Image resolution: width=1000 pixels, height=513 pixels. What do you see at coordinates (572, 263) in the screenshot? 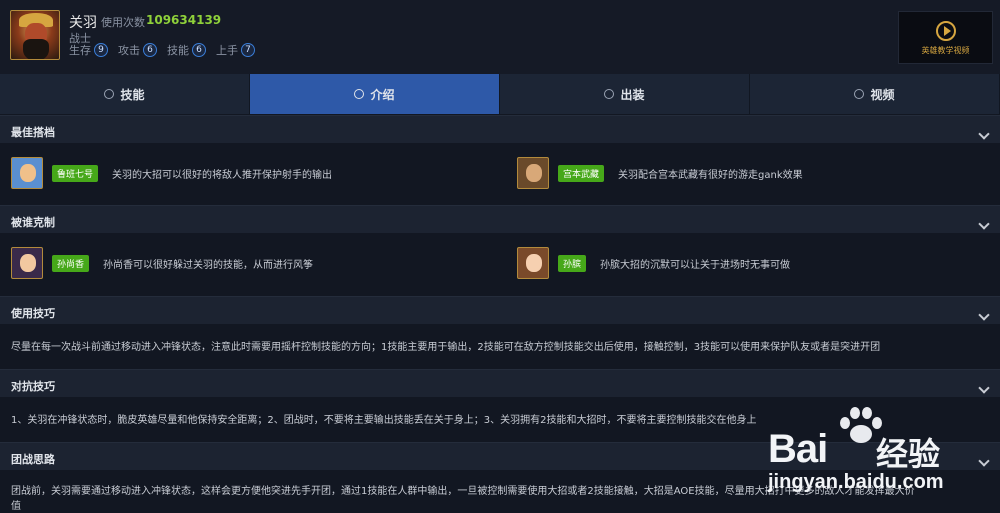
I see `hero-badge: 孙膑` at bounding box center [572, 263].